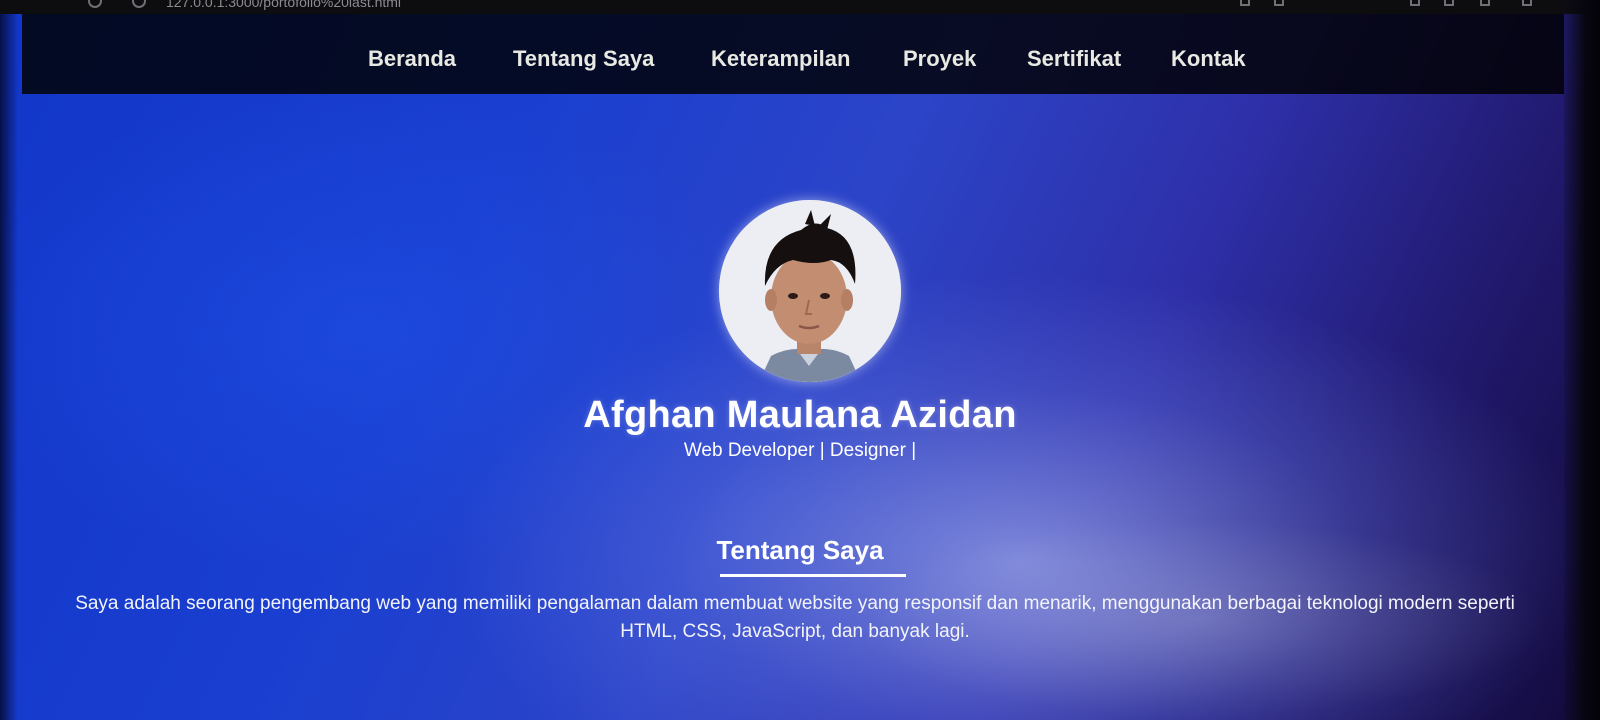 The width and height of the screenshot is (1600, 720). Describe the element at coordinates (1415, 3) in the screenshot. I see `menu-icon` at that location.